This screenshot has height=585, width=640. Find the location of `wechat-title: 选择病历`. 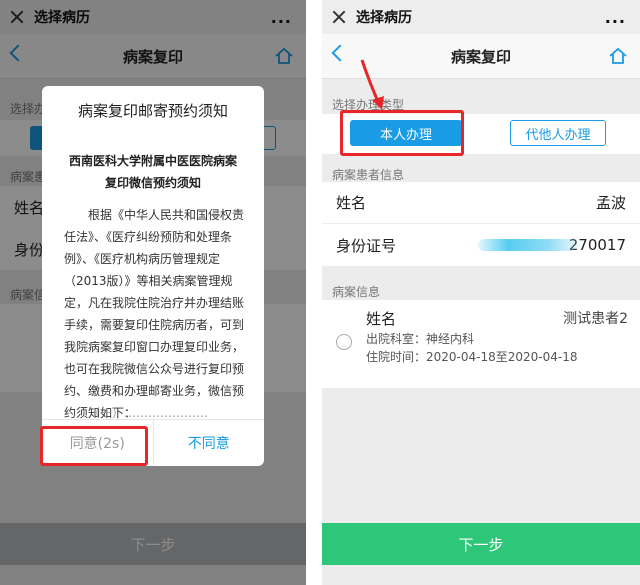

wechat-title: 选择病历 is located at coordinates (384, 18).